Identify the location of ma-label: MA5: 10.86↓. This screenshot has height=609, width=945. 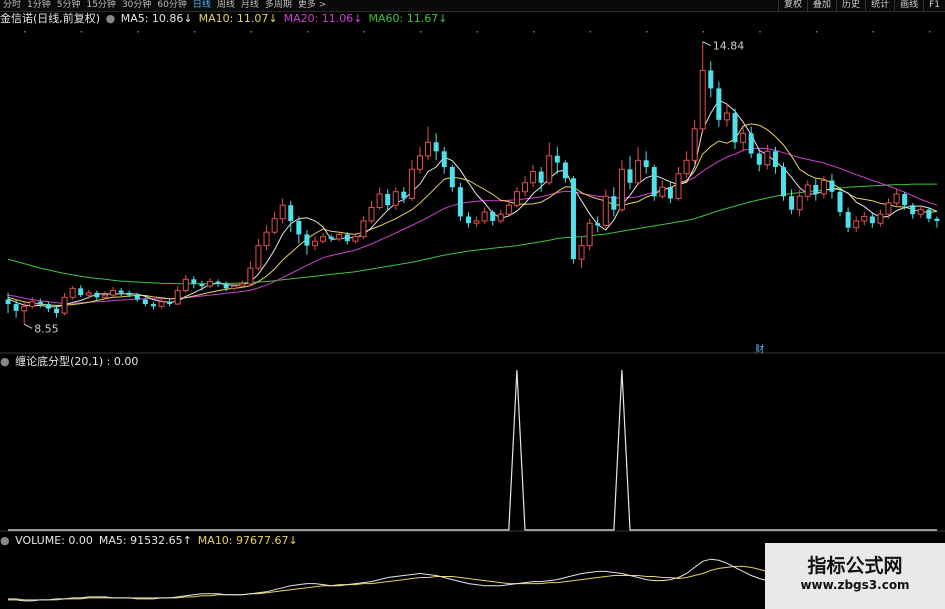
(156, 18).